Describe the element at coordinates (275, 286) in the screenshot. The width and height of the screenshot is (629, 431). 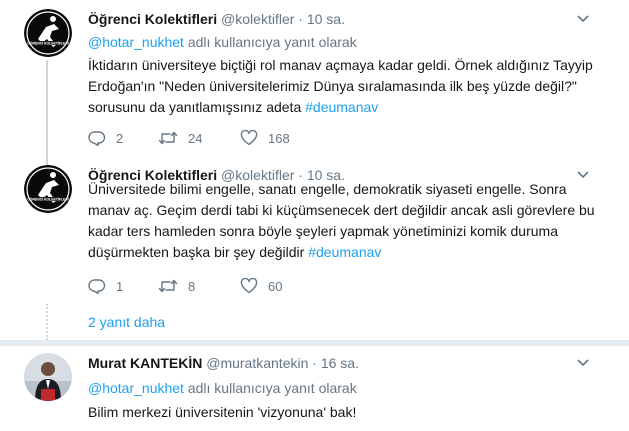
I see `like-count: 60` at that location.